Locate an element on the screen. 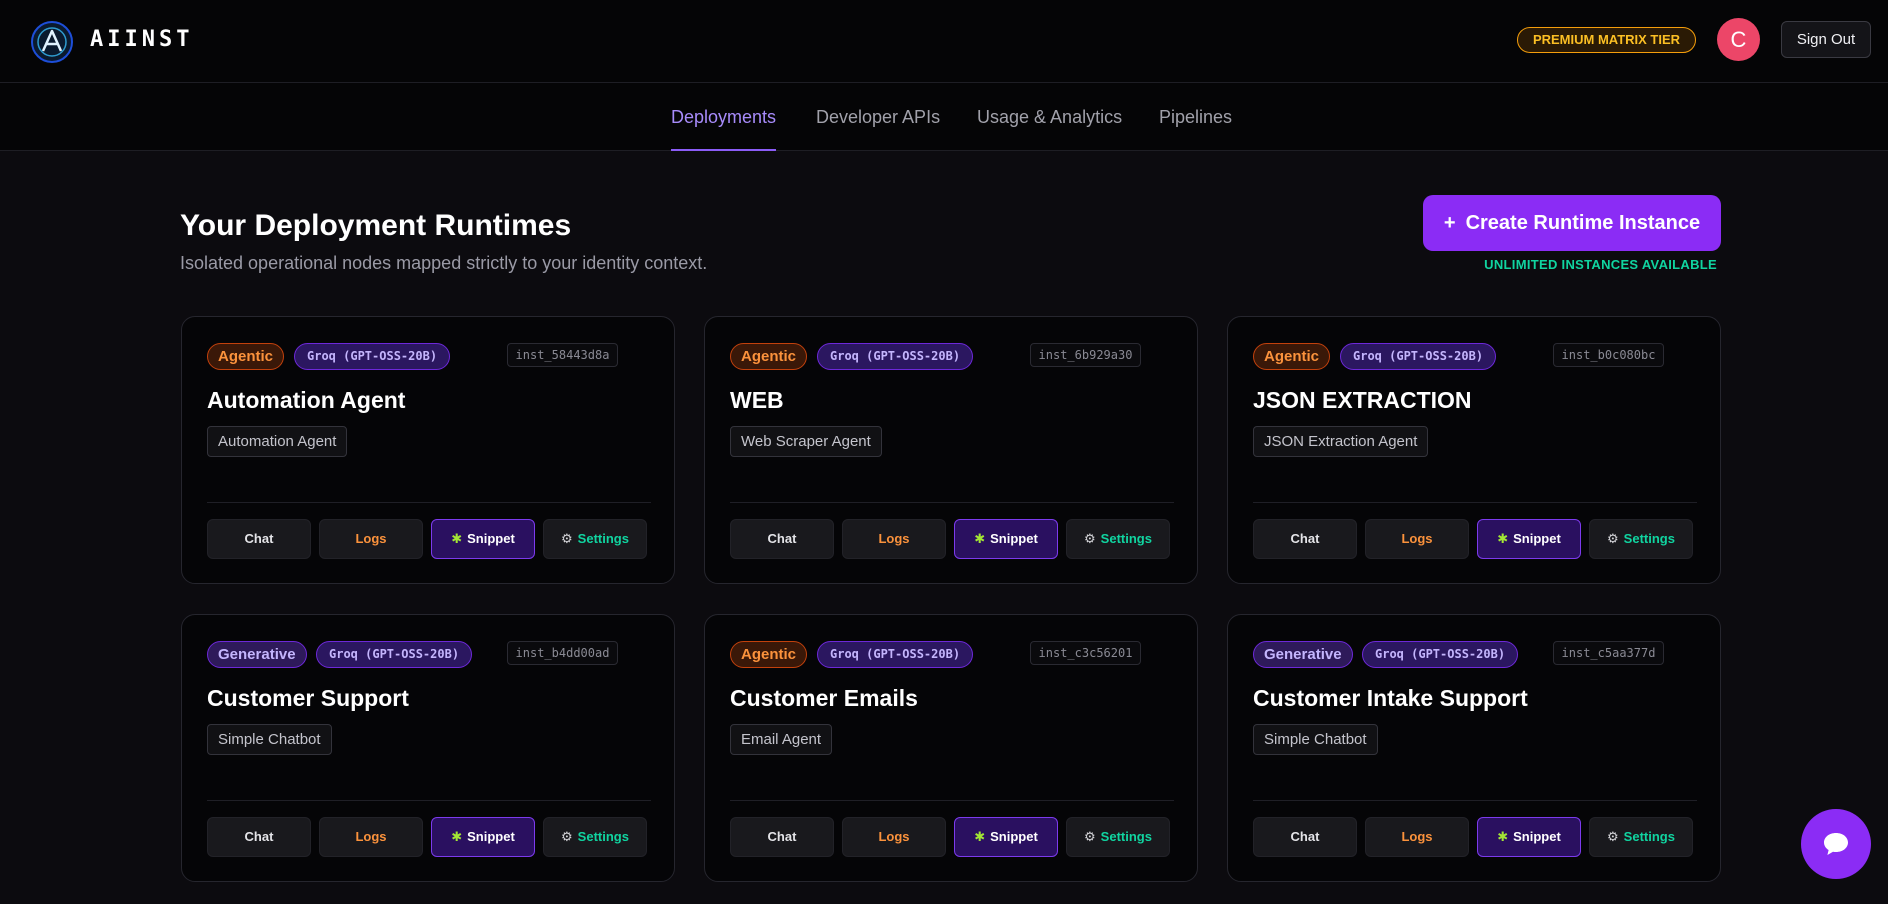 The width and height of the screenshot is (1888, 904). create-runtime-button: + Create Runtime Instance is located at coordinates (1572, 223).